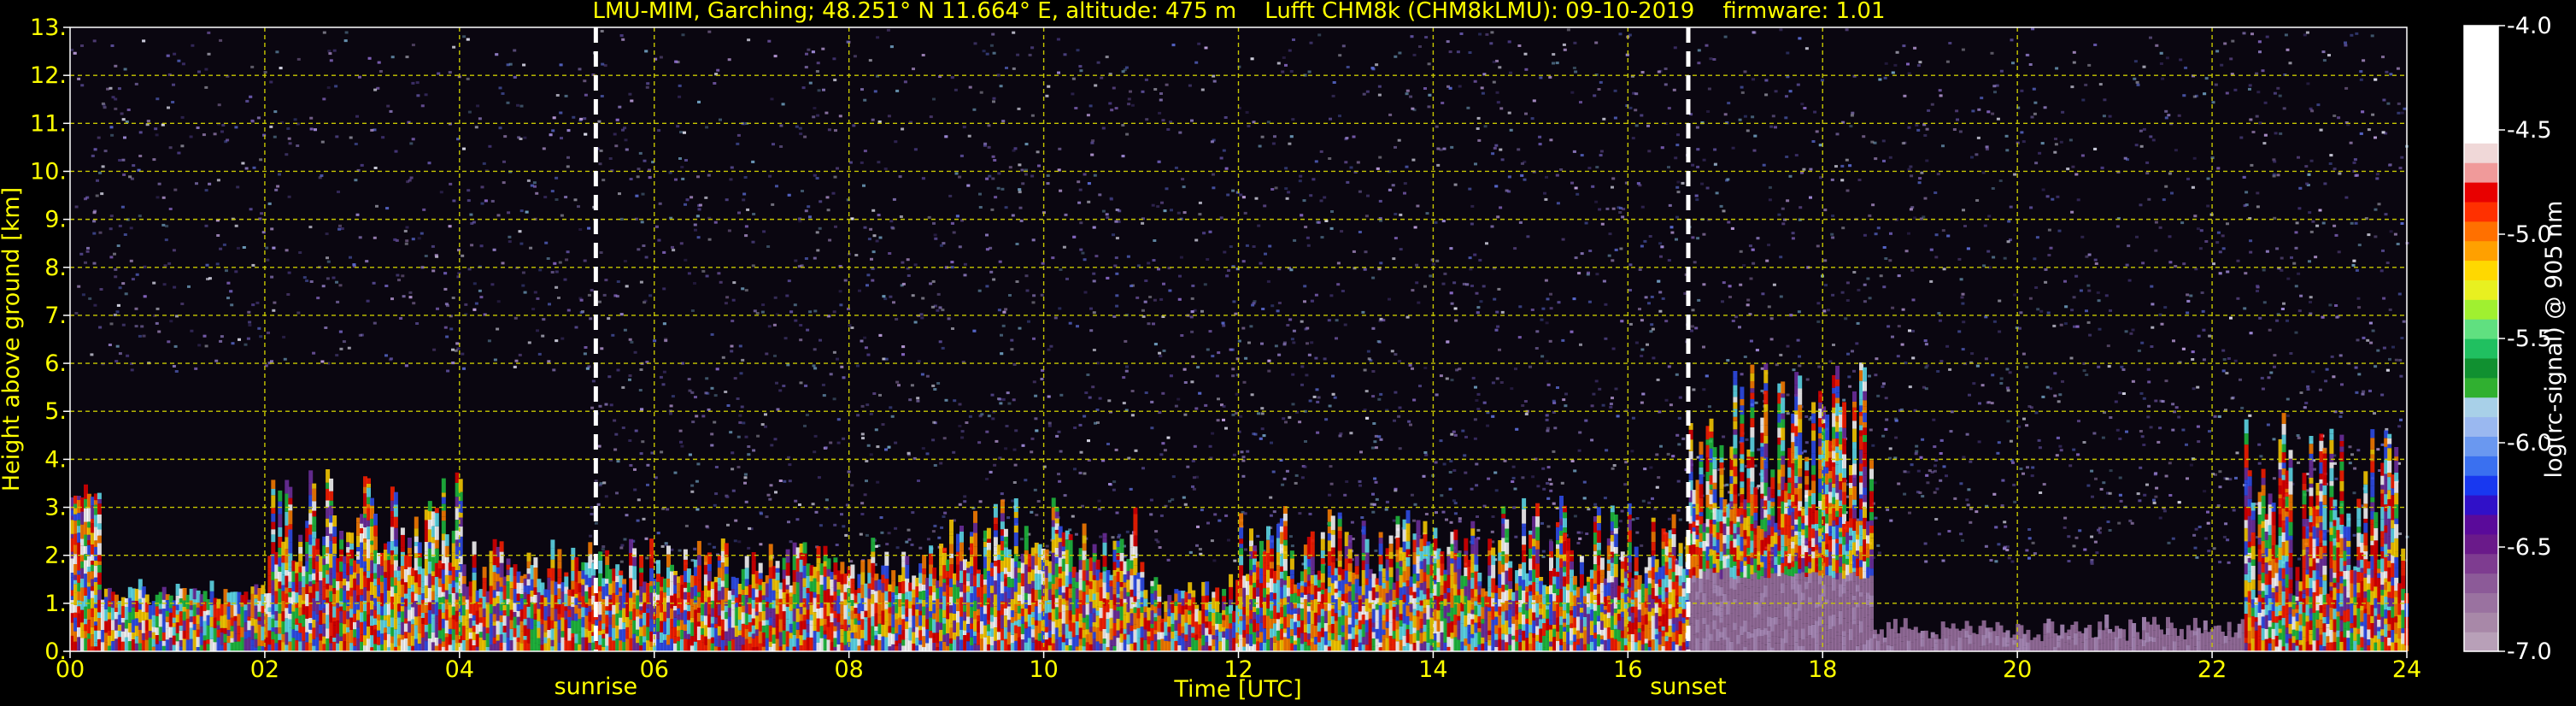  What do you see at coordinates (2529, 651) in the screenshot?
I see `colorbar-tick-label: -7.0` at bounding box center [2529, 651].